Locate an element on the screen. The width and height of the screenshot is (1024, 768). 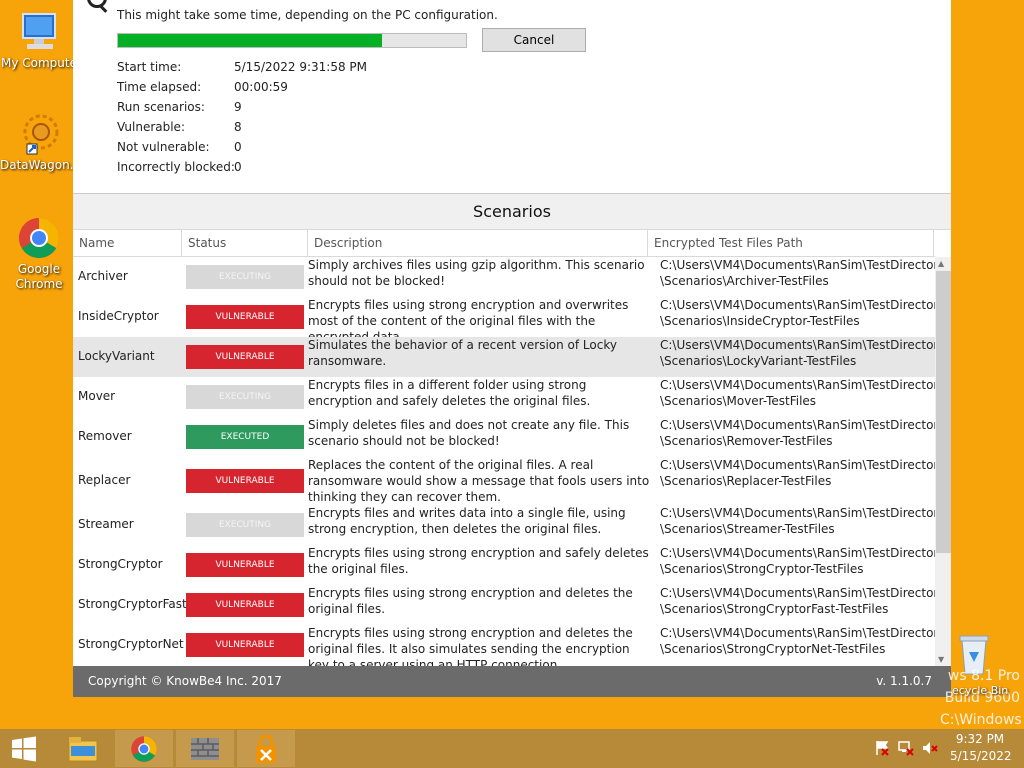
cancel-button: Cancel is located at coordinates (534, 40).